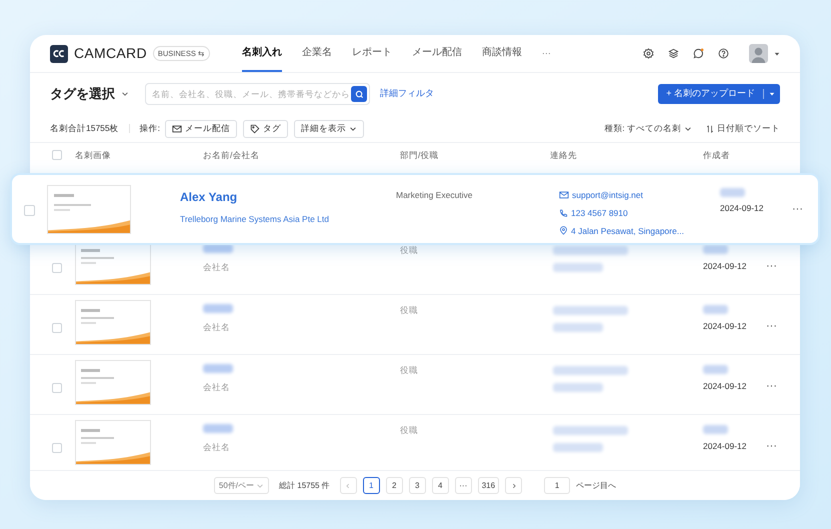 The height and width of the screenshot is (529, 831). What do you see at coordinates (599, 213) in the screenshot?
I see `phone-number: 123 4567 8910` at bounding box center [599, 213].